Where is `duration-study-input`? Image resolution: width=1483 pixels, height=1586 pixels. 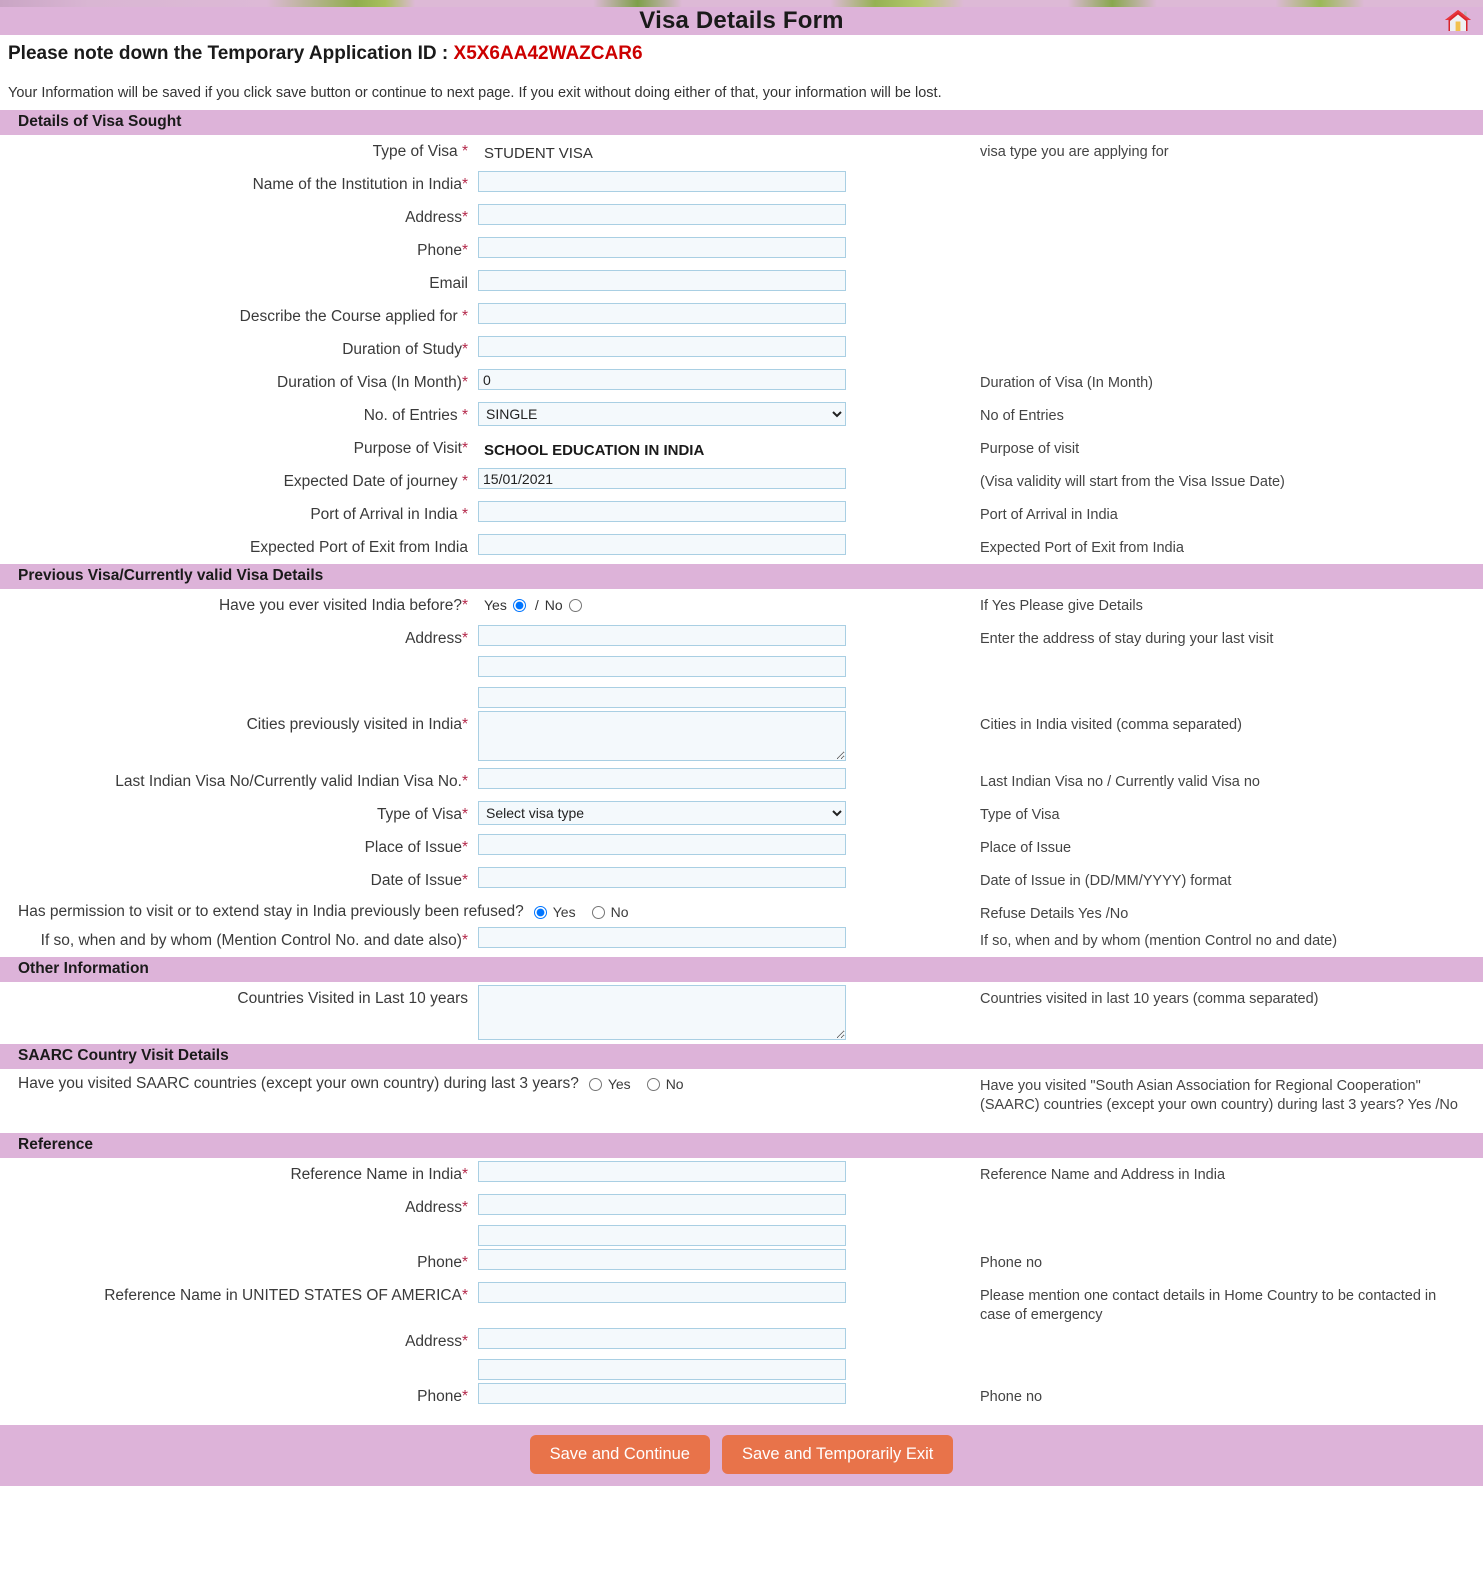 duration-study-input is located at coordinates (662, 346).